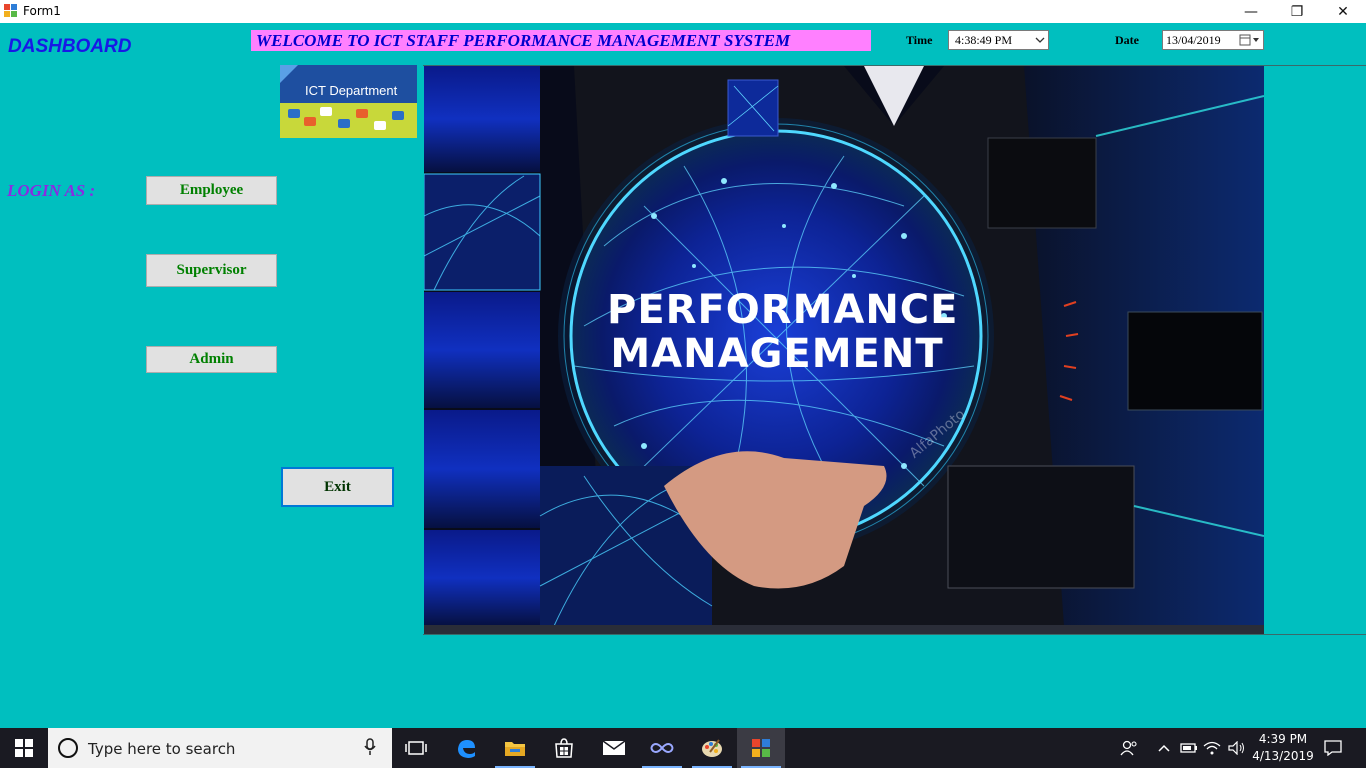 This screenshot has height=768, width=1366. What do you see at coordinates (515, 748) in the screenshot?
I see `file-explorer-icon` at bounding box center [515, 748].